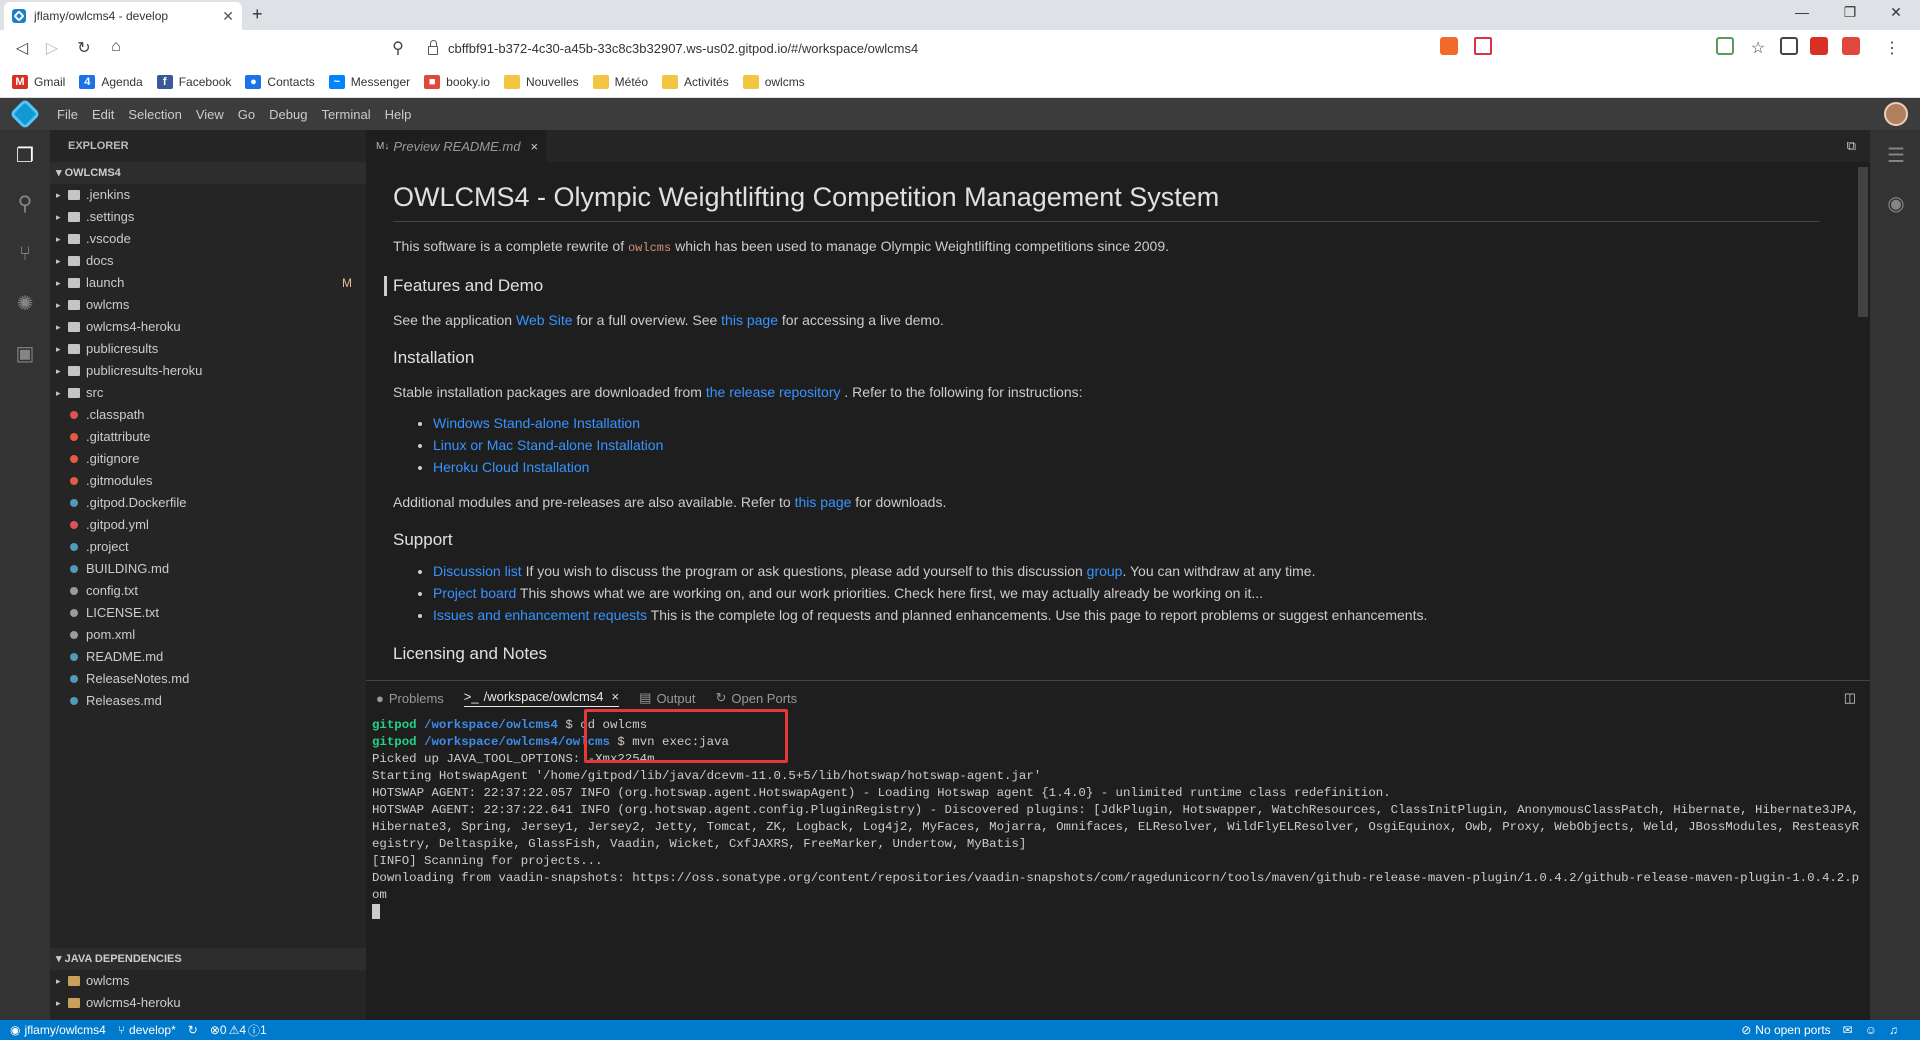 The width and height of the screenshot is (1920, 1040). I want to click on group-link: group, so click(1105, 571).